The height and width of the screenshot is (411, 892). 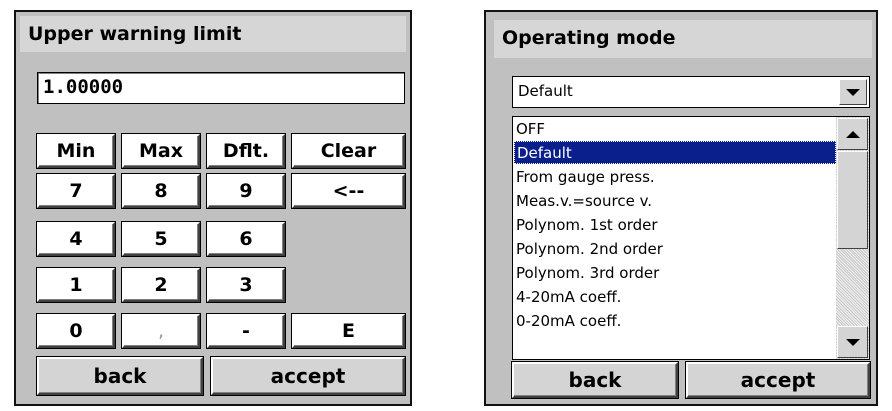 I want to click on dropdown-toggle, so click(x=853, y=92).